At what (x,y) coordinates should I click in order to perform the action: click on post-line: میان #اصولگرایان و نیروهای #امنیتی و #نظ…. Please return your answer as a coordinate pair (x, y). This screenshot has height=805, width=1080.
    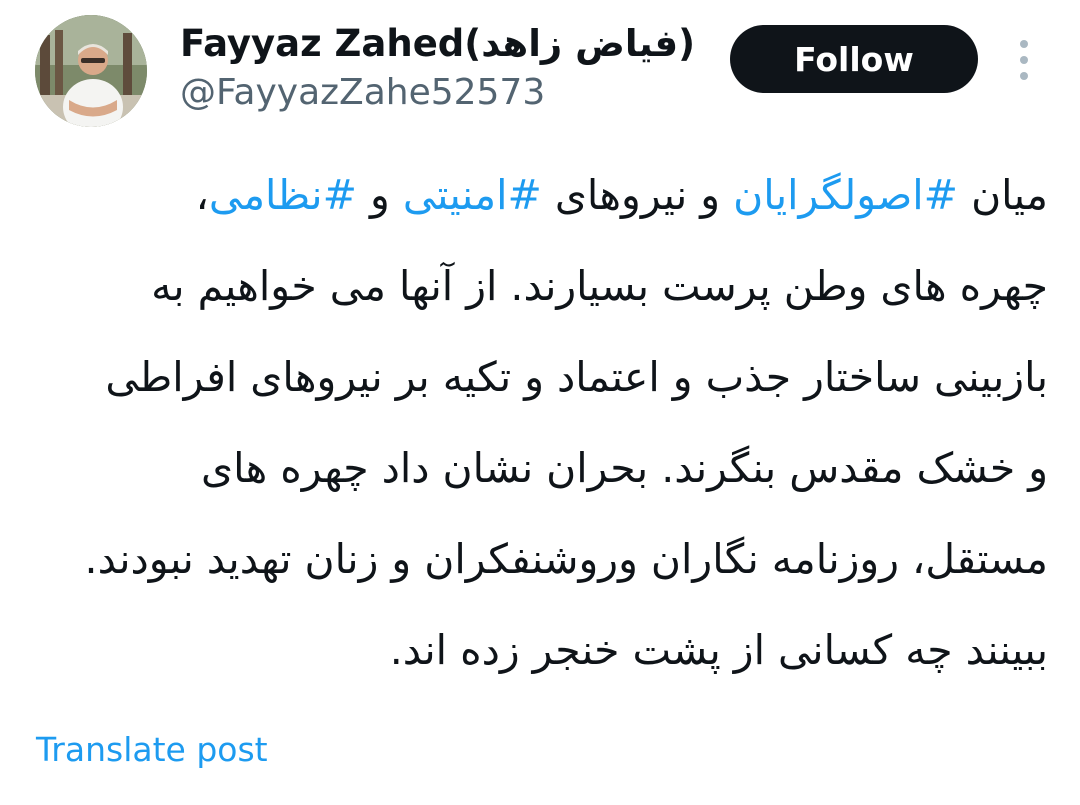
    Looking at the image, I should click on (539, 195).